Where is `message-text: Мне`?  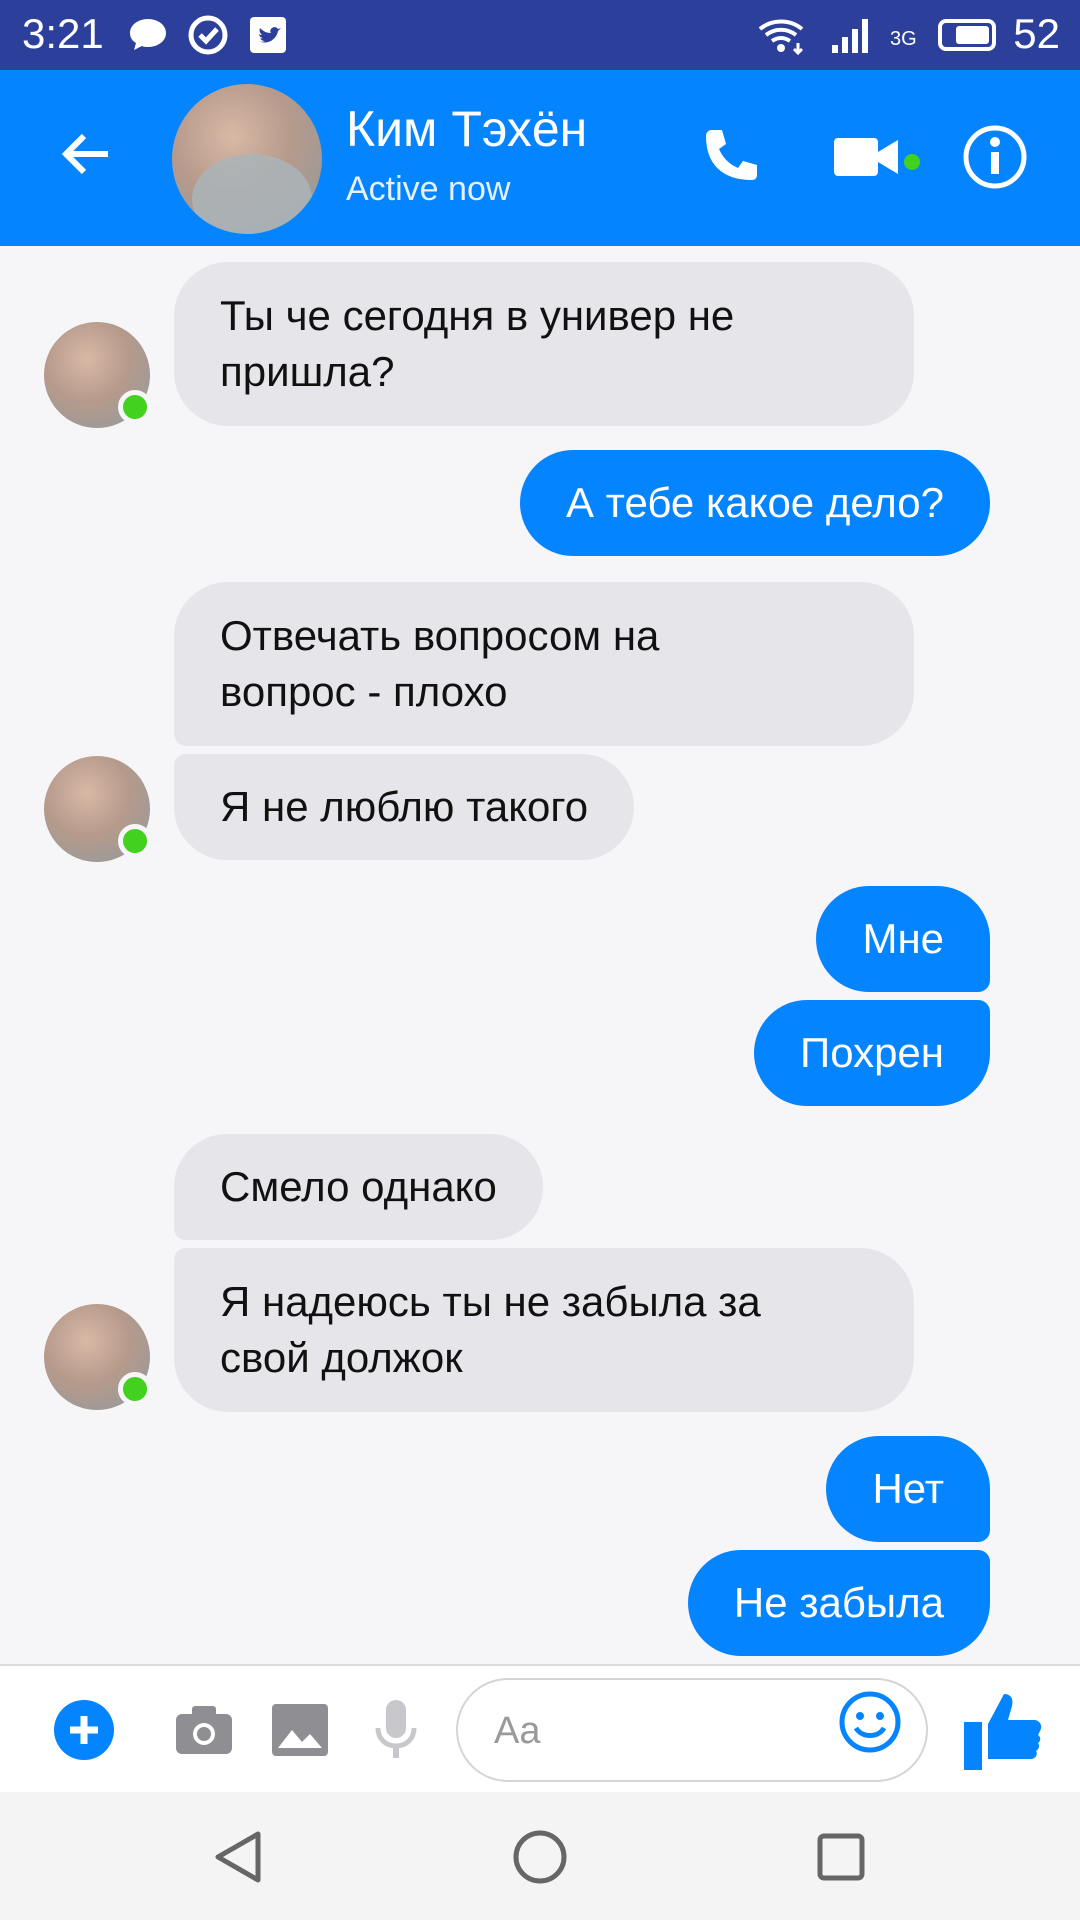
message-text: Мне is located at coordinates (903, 938).